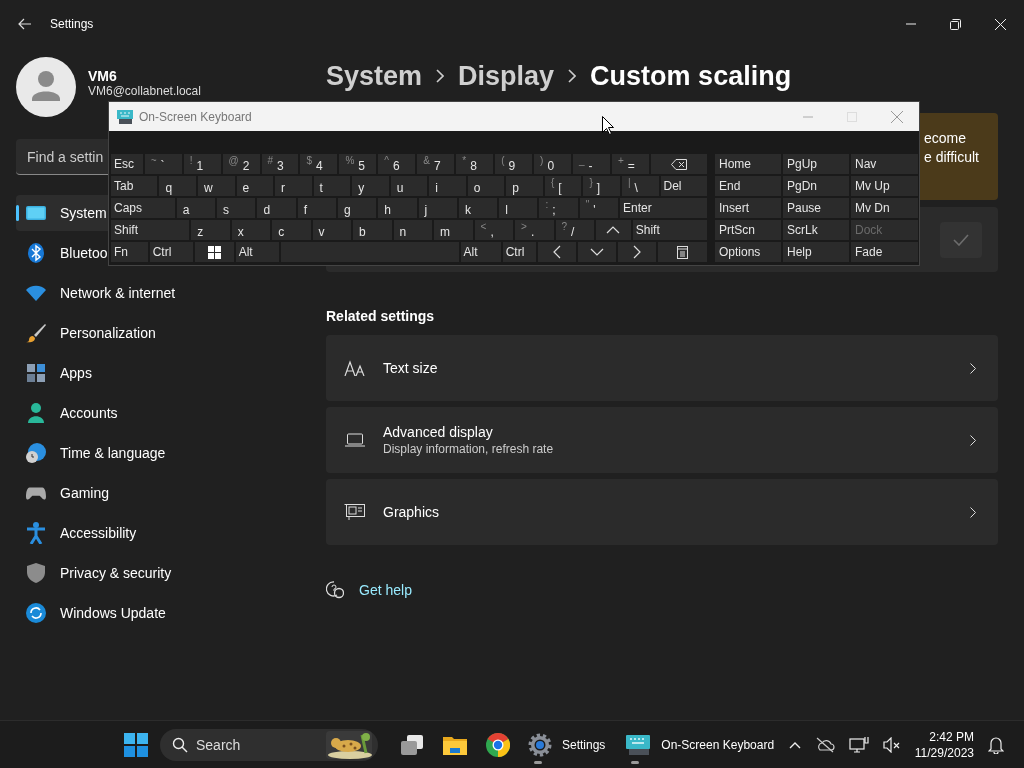 Image resolution: width=1024 pixels, height=768 pixels. Describe the element at coordinates (946, 138) in the screenshot. I see `warning-text: ecome` at that location.